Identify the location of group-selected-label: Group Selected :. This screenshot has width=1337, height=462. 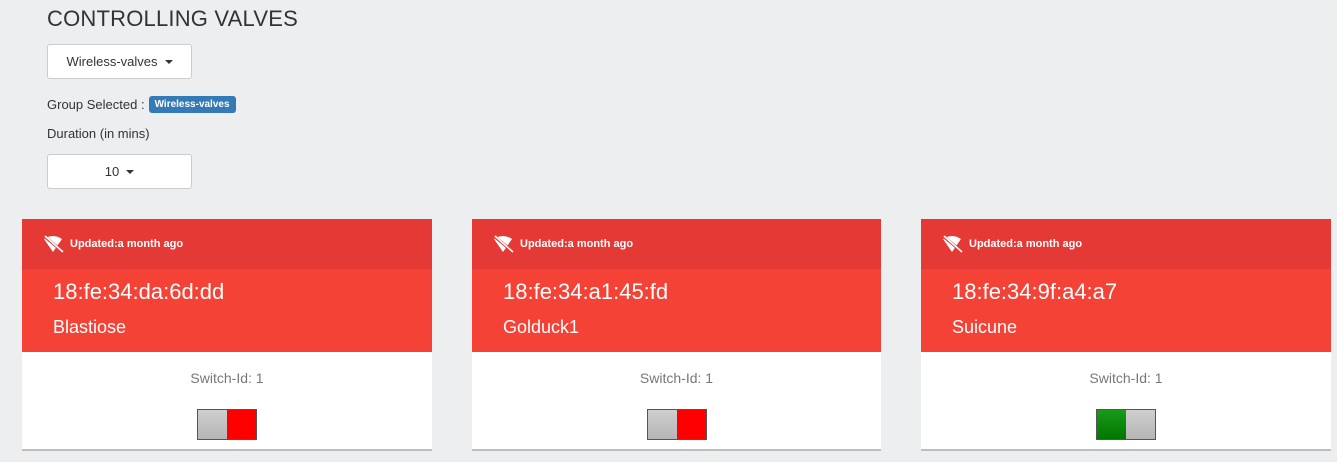
(96, 104).